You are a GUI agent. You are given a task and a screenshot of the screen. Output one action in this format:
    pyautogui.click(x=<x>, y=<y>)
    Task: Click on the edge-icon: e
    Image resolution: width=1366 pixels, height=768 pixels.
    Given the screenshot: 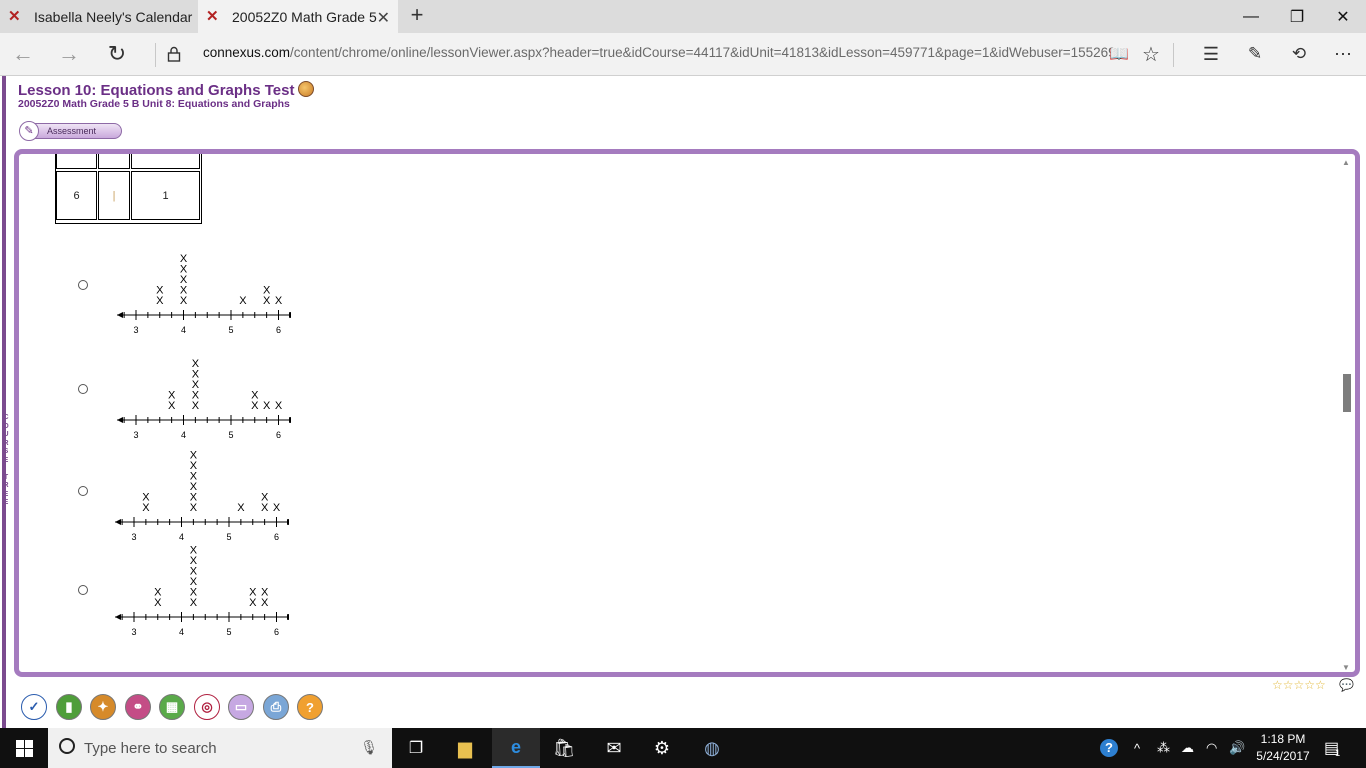 What is the action you would take?
    pyautogui.click(x=516, y=748)
    